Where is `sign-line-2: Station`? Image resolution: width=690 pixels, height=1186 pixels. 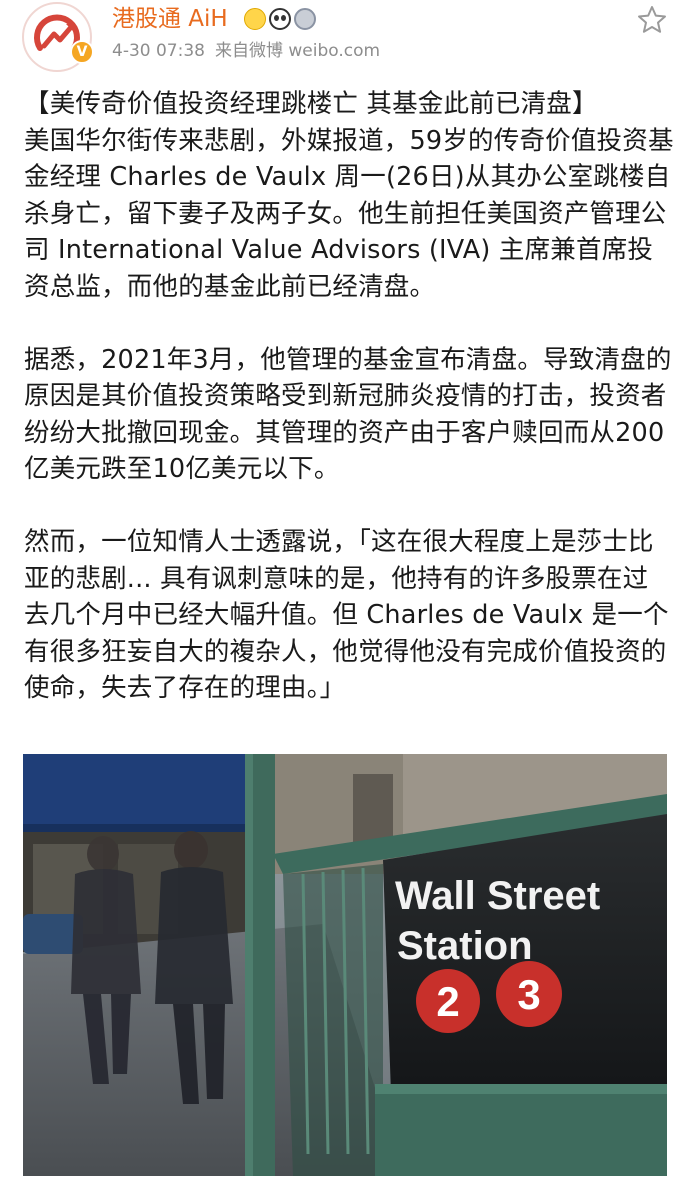
sign-line-2: Station is located at coordinates (465, 946).